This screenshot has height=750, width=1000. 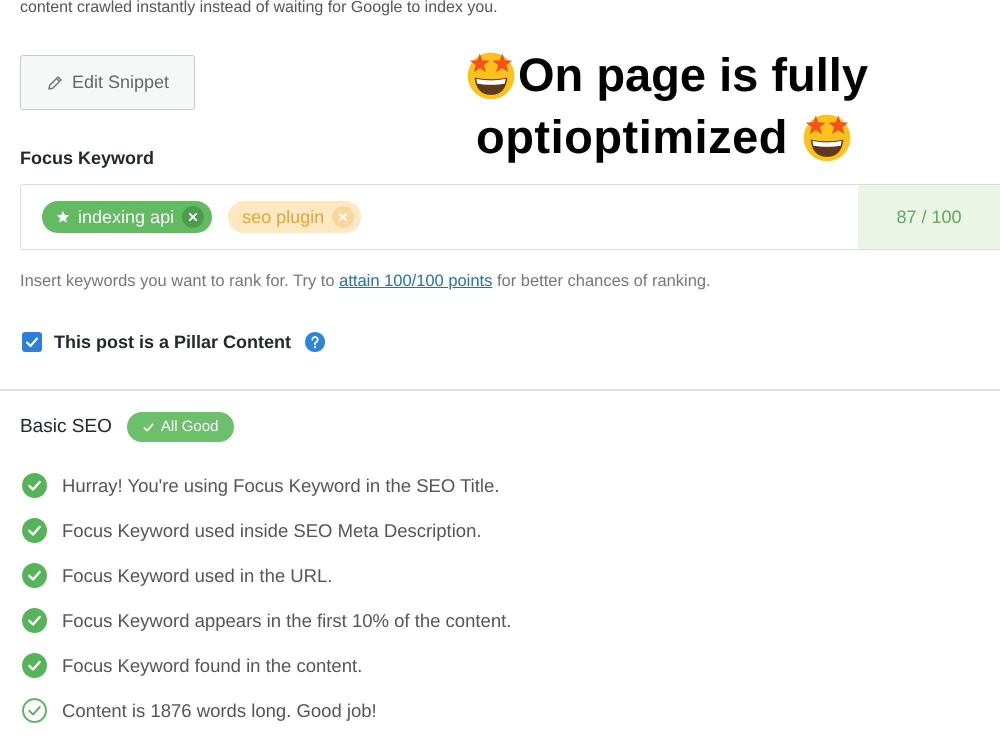 I want to click on check-result-text: Focus Keyword appears in the first 10% of the content., so click(x=287, y=620).